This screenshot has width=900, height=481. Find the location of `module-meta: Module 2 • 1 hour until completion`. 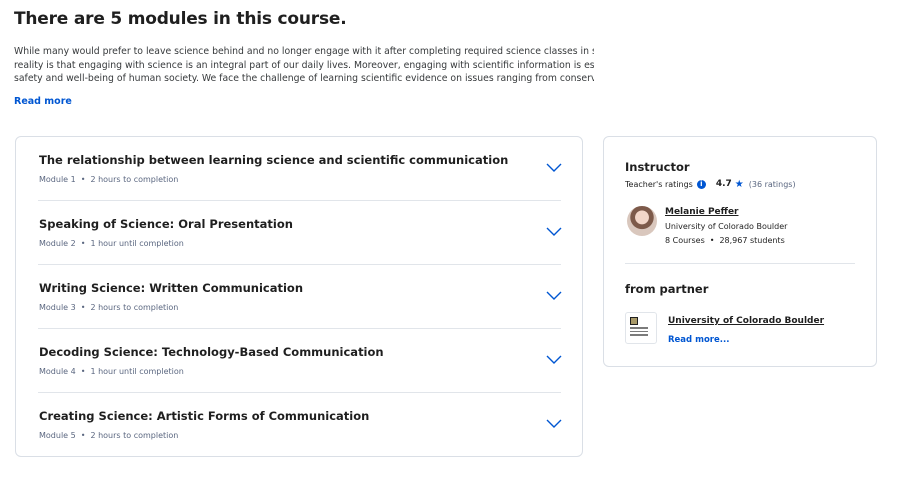

module-meta: Module 2 • 1 hour until completion is located at coordinates (111, 243).